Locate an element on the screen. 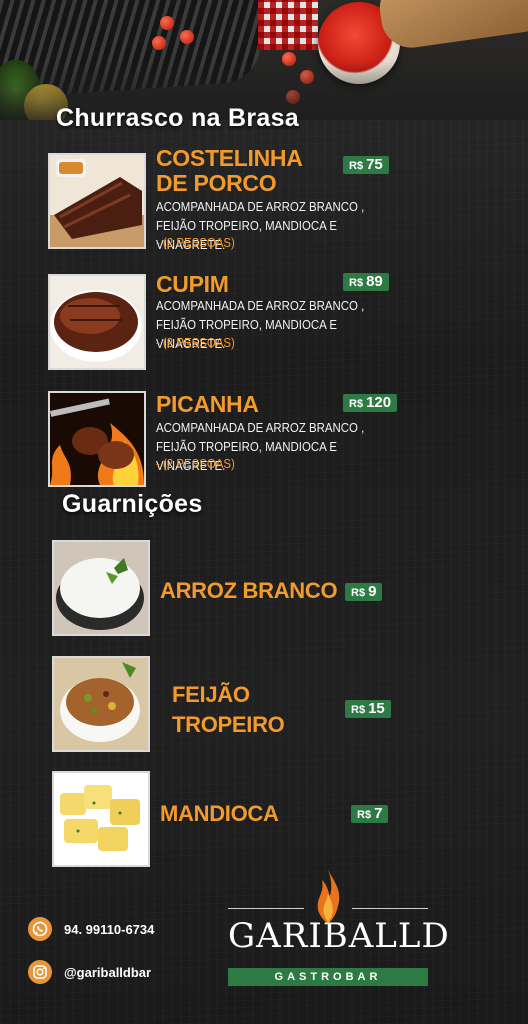  price-value: 120 is located at coordinates (379, 402).